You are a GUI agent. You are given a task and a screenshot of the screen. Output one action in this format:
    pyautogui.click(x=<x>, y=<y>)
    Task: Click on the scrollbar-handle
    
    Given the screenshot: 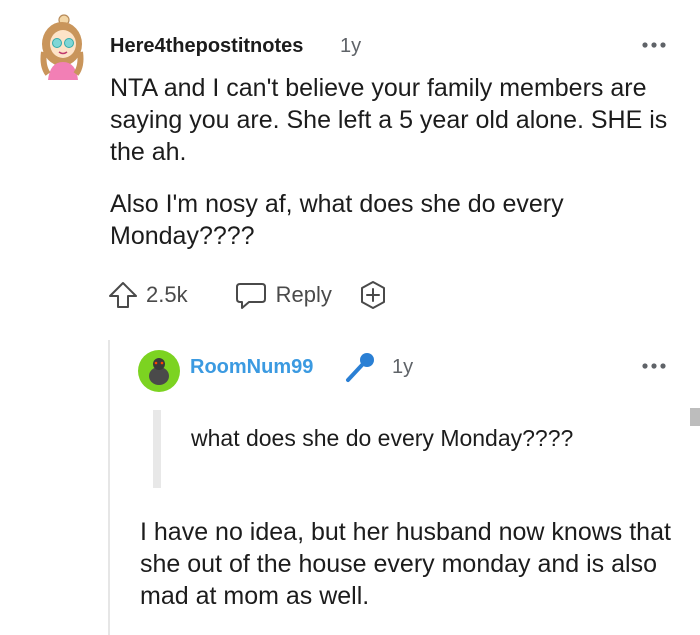 What is the action you would take?
    pyautogui.click(x=695, y=417)
    